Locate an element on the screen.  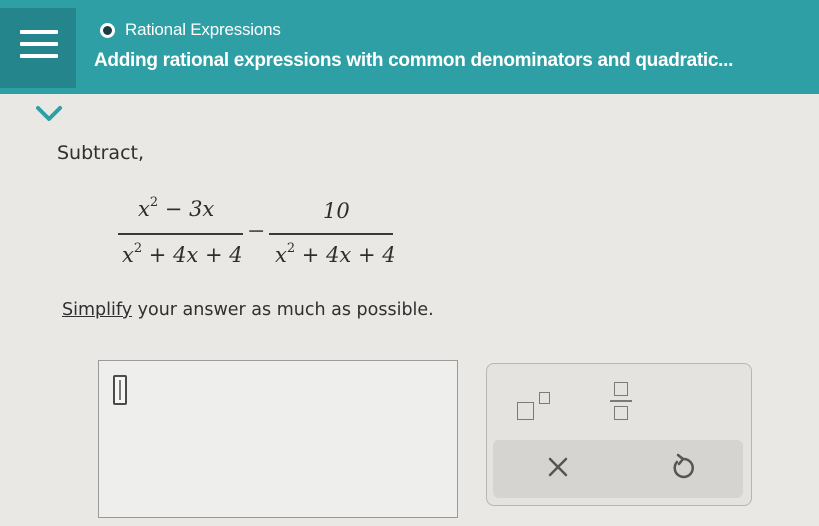
instruction-rest: your answer as much as possible. is located at coordinates (283, 310).